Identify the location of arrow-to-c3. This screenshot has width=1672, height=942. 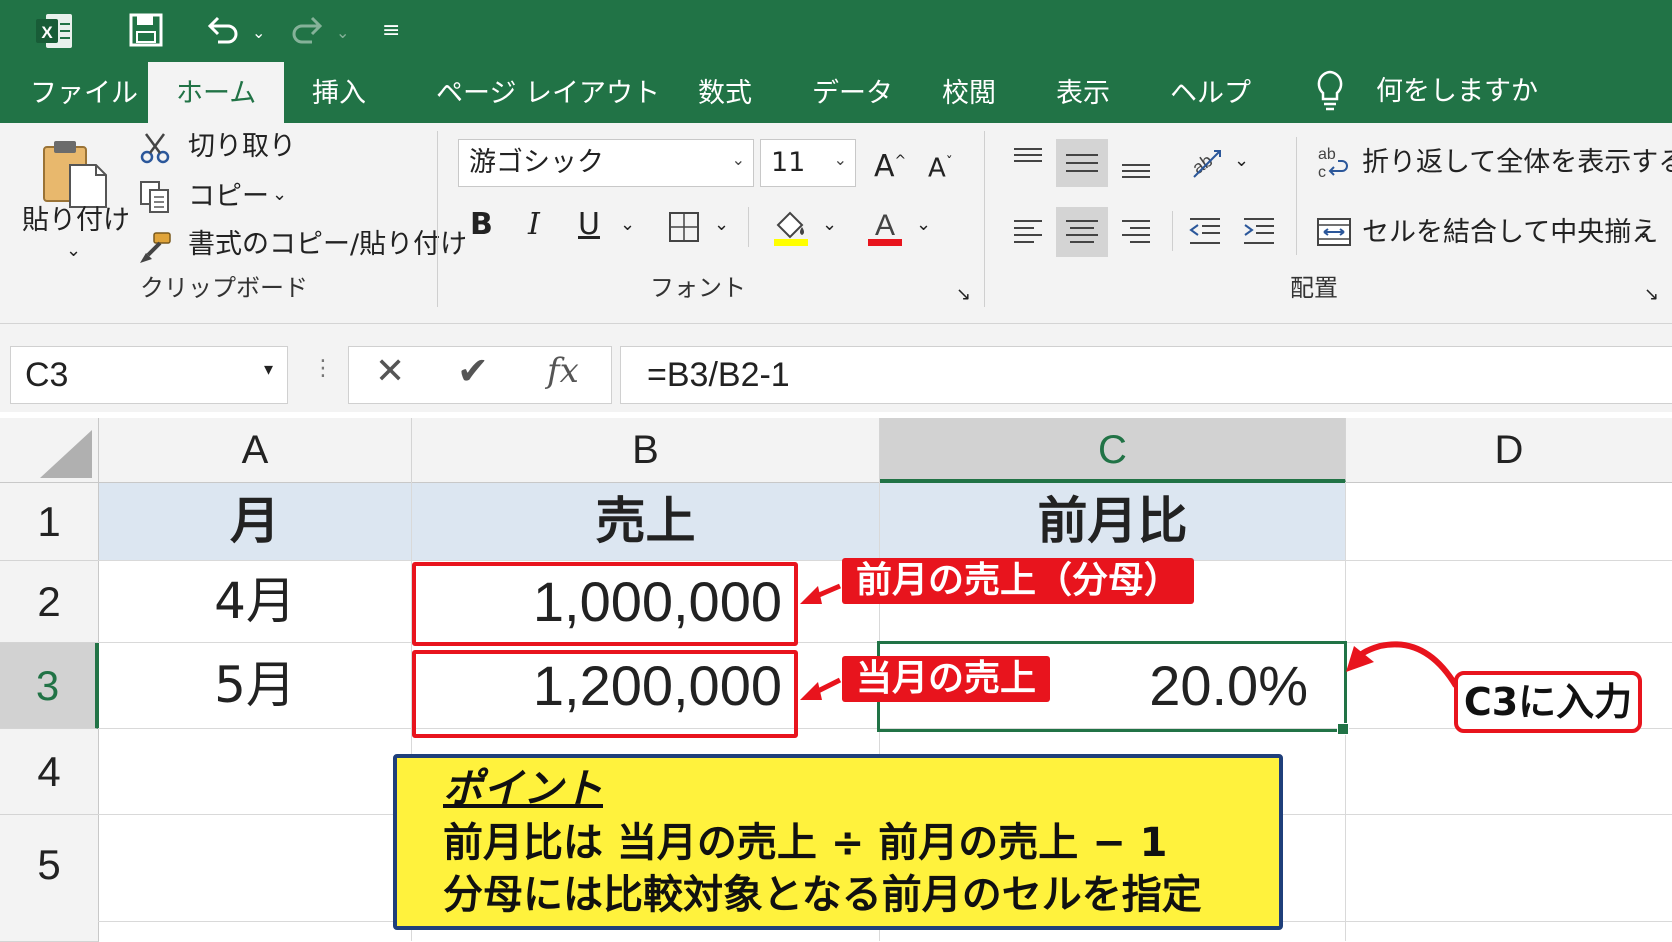
(1402, 664).